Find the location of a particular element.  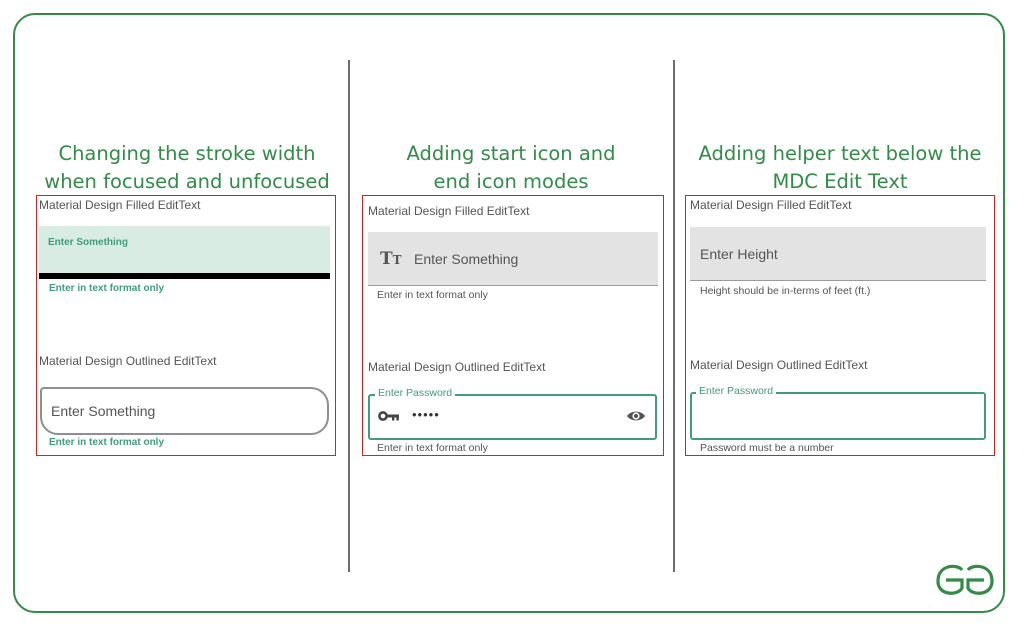

eye-icon is located at coordinates (636, 416).